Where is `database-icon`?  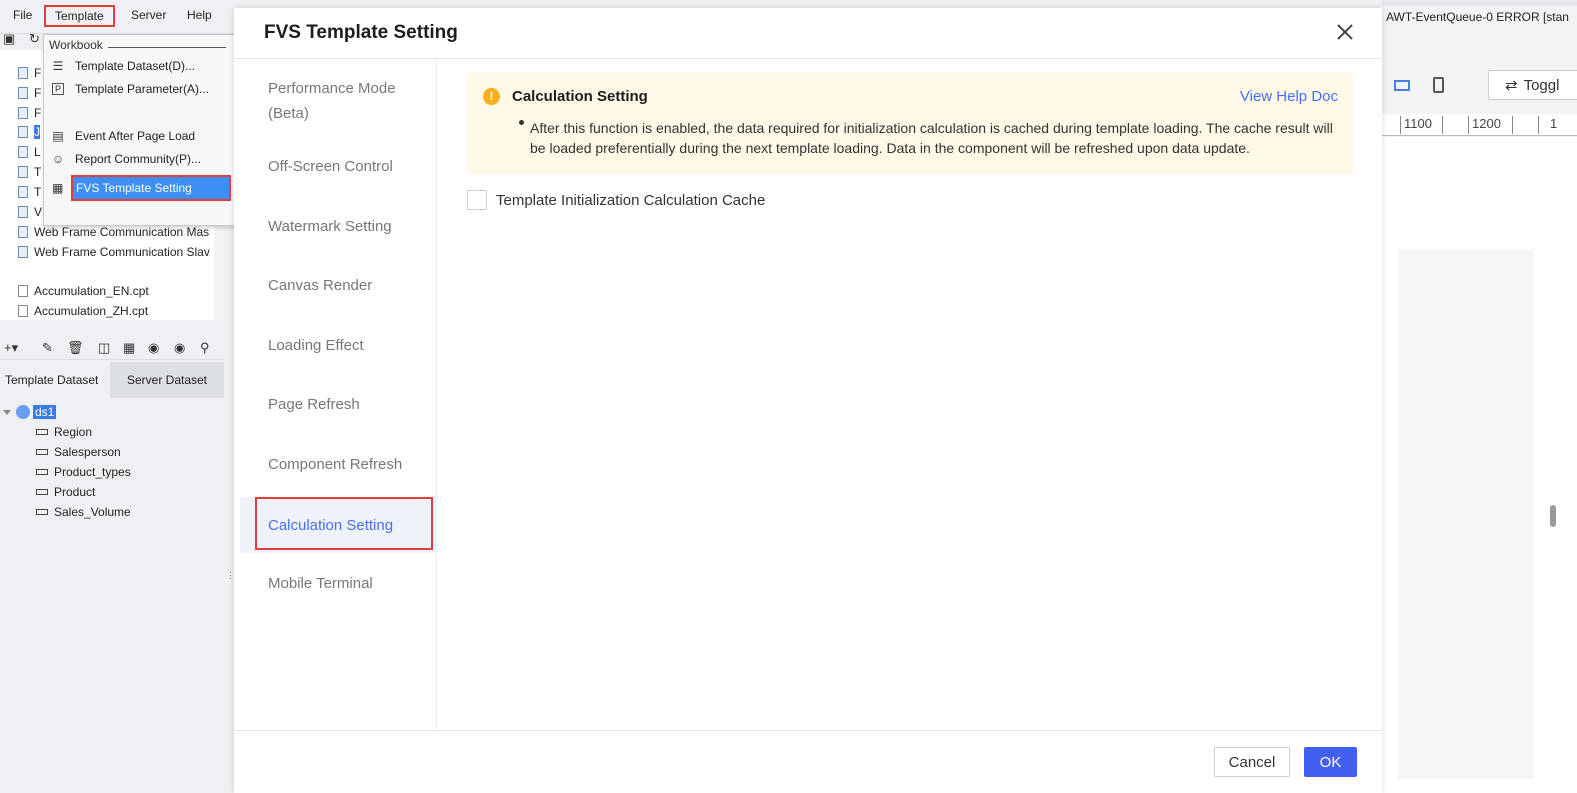 database-icon is located at coordinates (23, 412).